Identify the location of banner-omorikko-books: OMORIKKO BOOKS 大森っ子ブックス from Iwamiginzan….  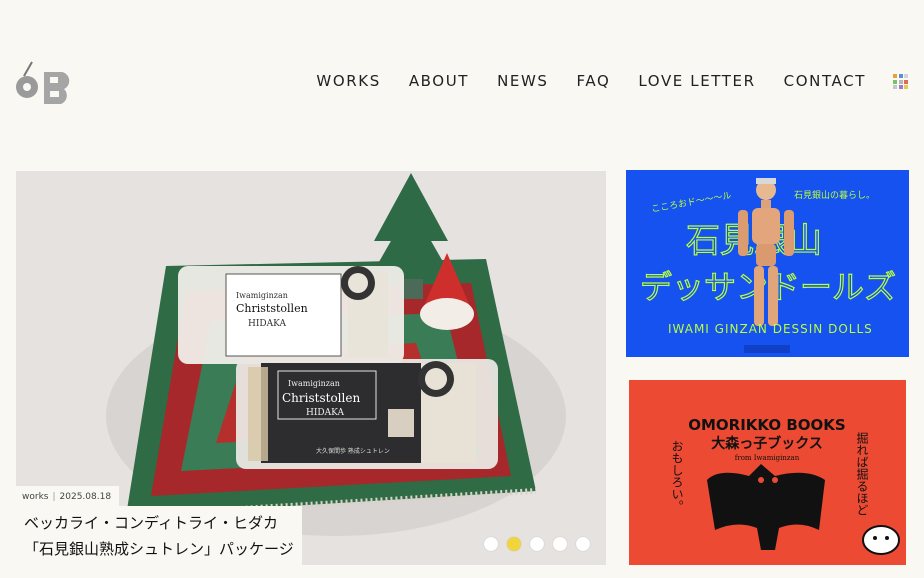
(767, 472).